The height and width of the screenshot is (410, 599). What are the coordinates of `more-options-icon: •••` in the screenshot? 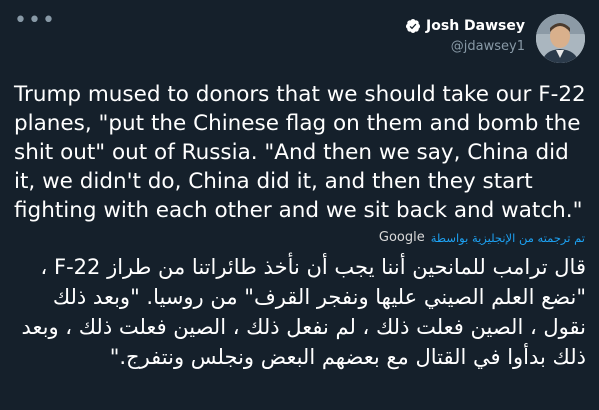 It's located at (35, 21).